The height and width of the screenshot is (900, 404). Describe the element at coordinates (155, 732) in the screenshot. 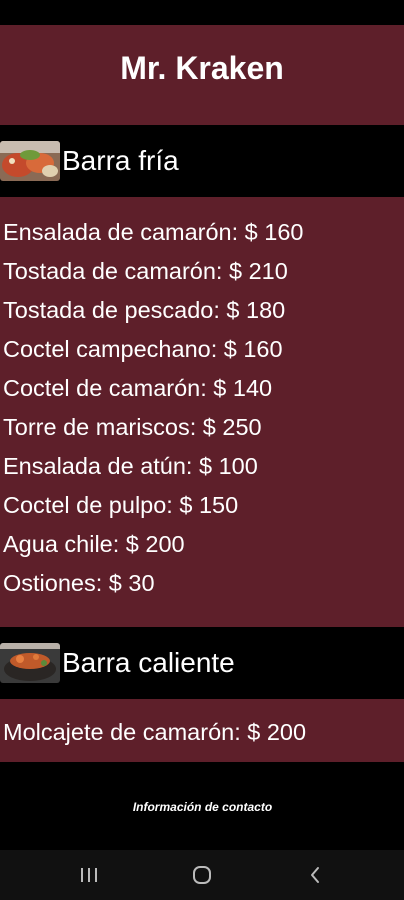

I see `menu-item: Molcajete de camarón: $ 200` at that location.